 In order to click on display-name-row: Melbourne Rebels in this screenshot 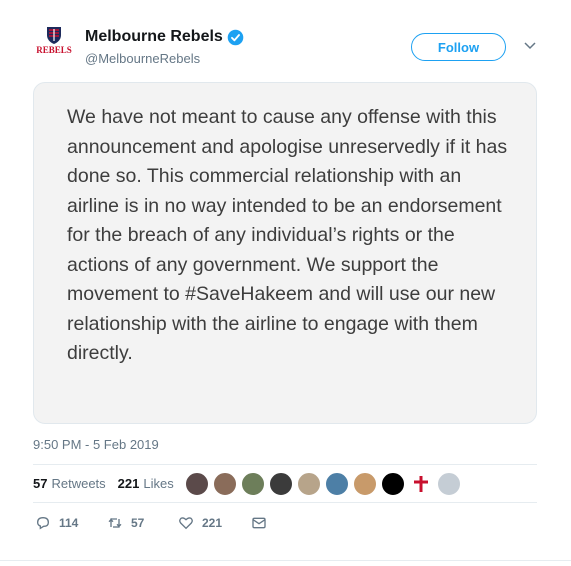, I will do `click(164, 37)`.